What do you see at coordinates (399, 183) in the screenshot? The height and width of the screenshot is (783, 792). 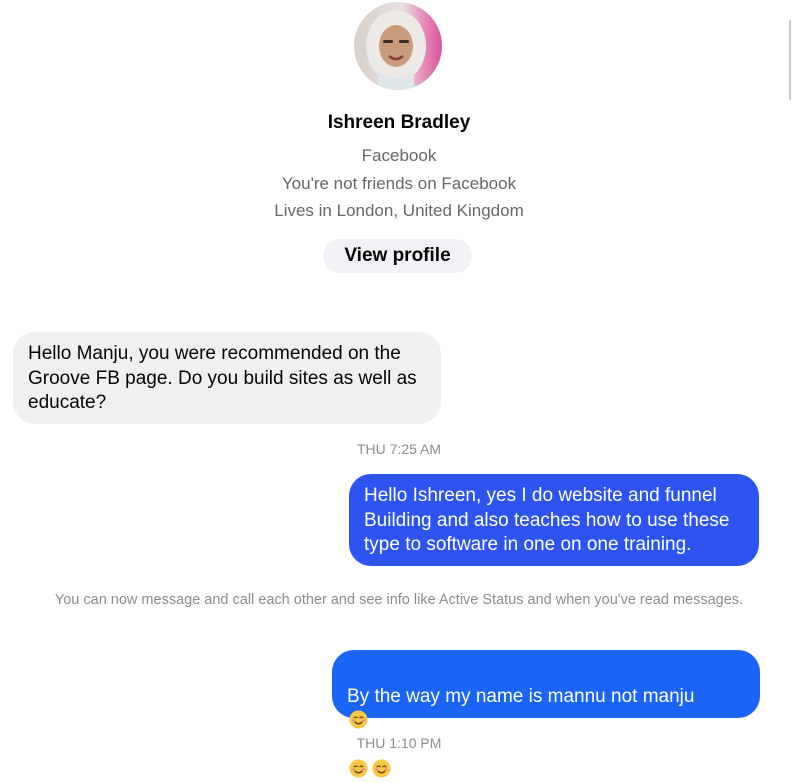 I see `friendship-status: You're not friends on Facebook` at bounding box center [399, 183].